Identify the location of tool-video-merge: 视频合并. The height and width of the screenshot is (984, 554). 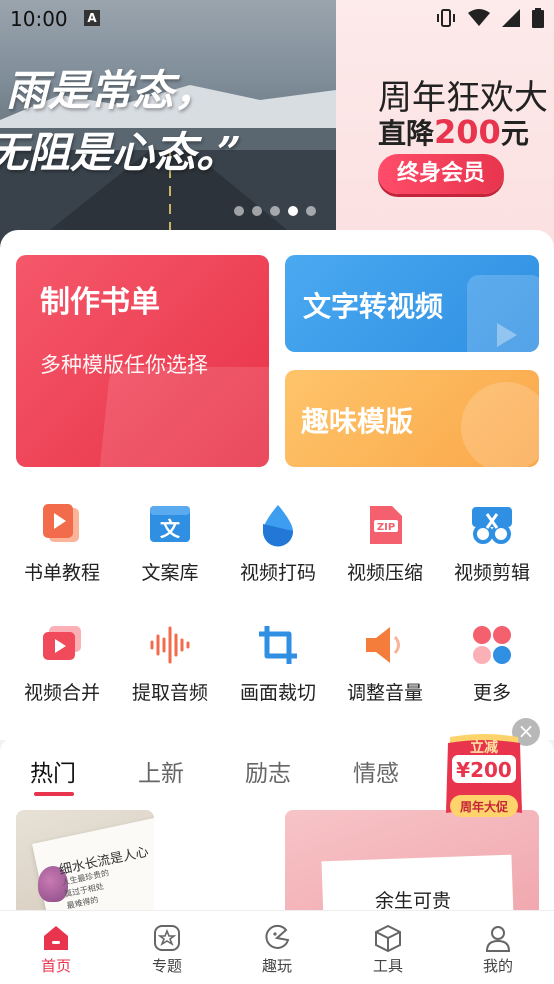
(62, 663).